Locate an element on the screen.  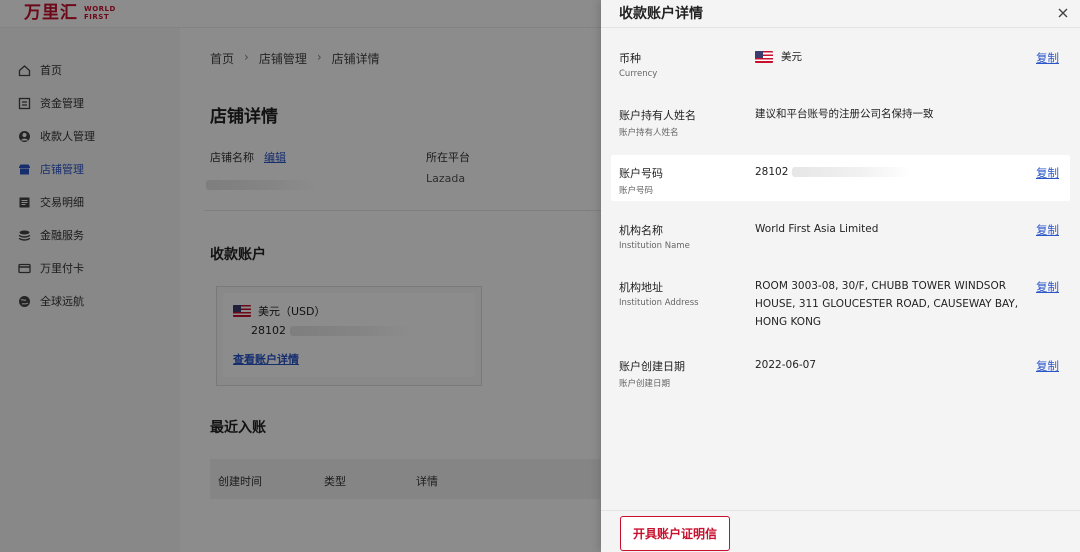
currency-value: 美元 is located at coordinates (791, 57).